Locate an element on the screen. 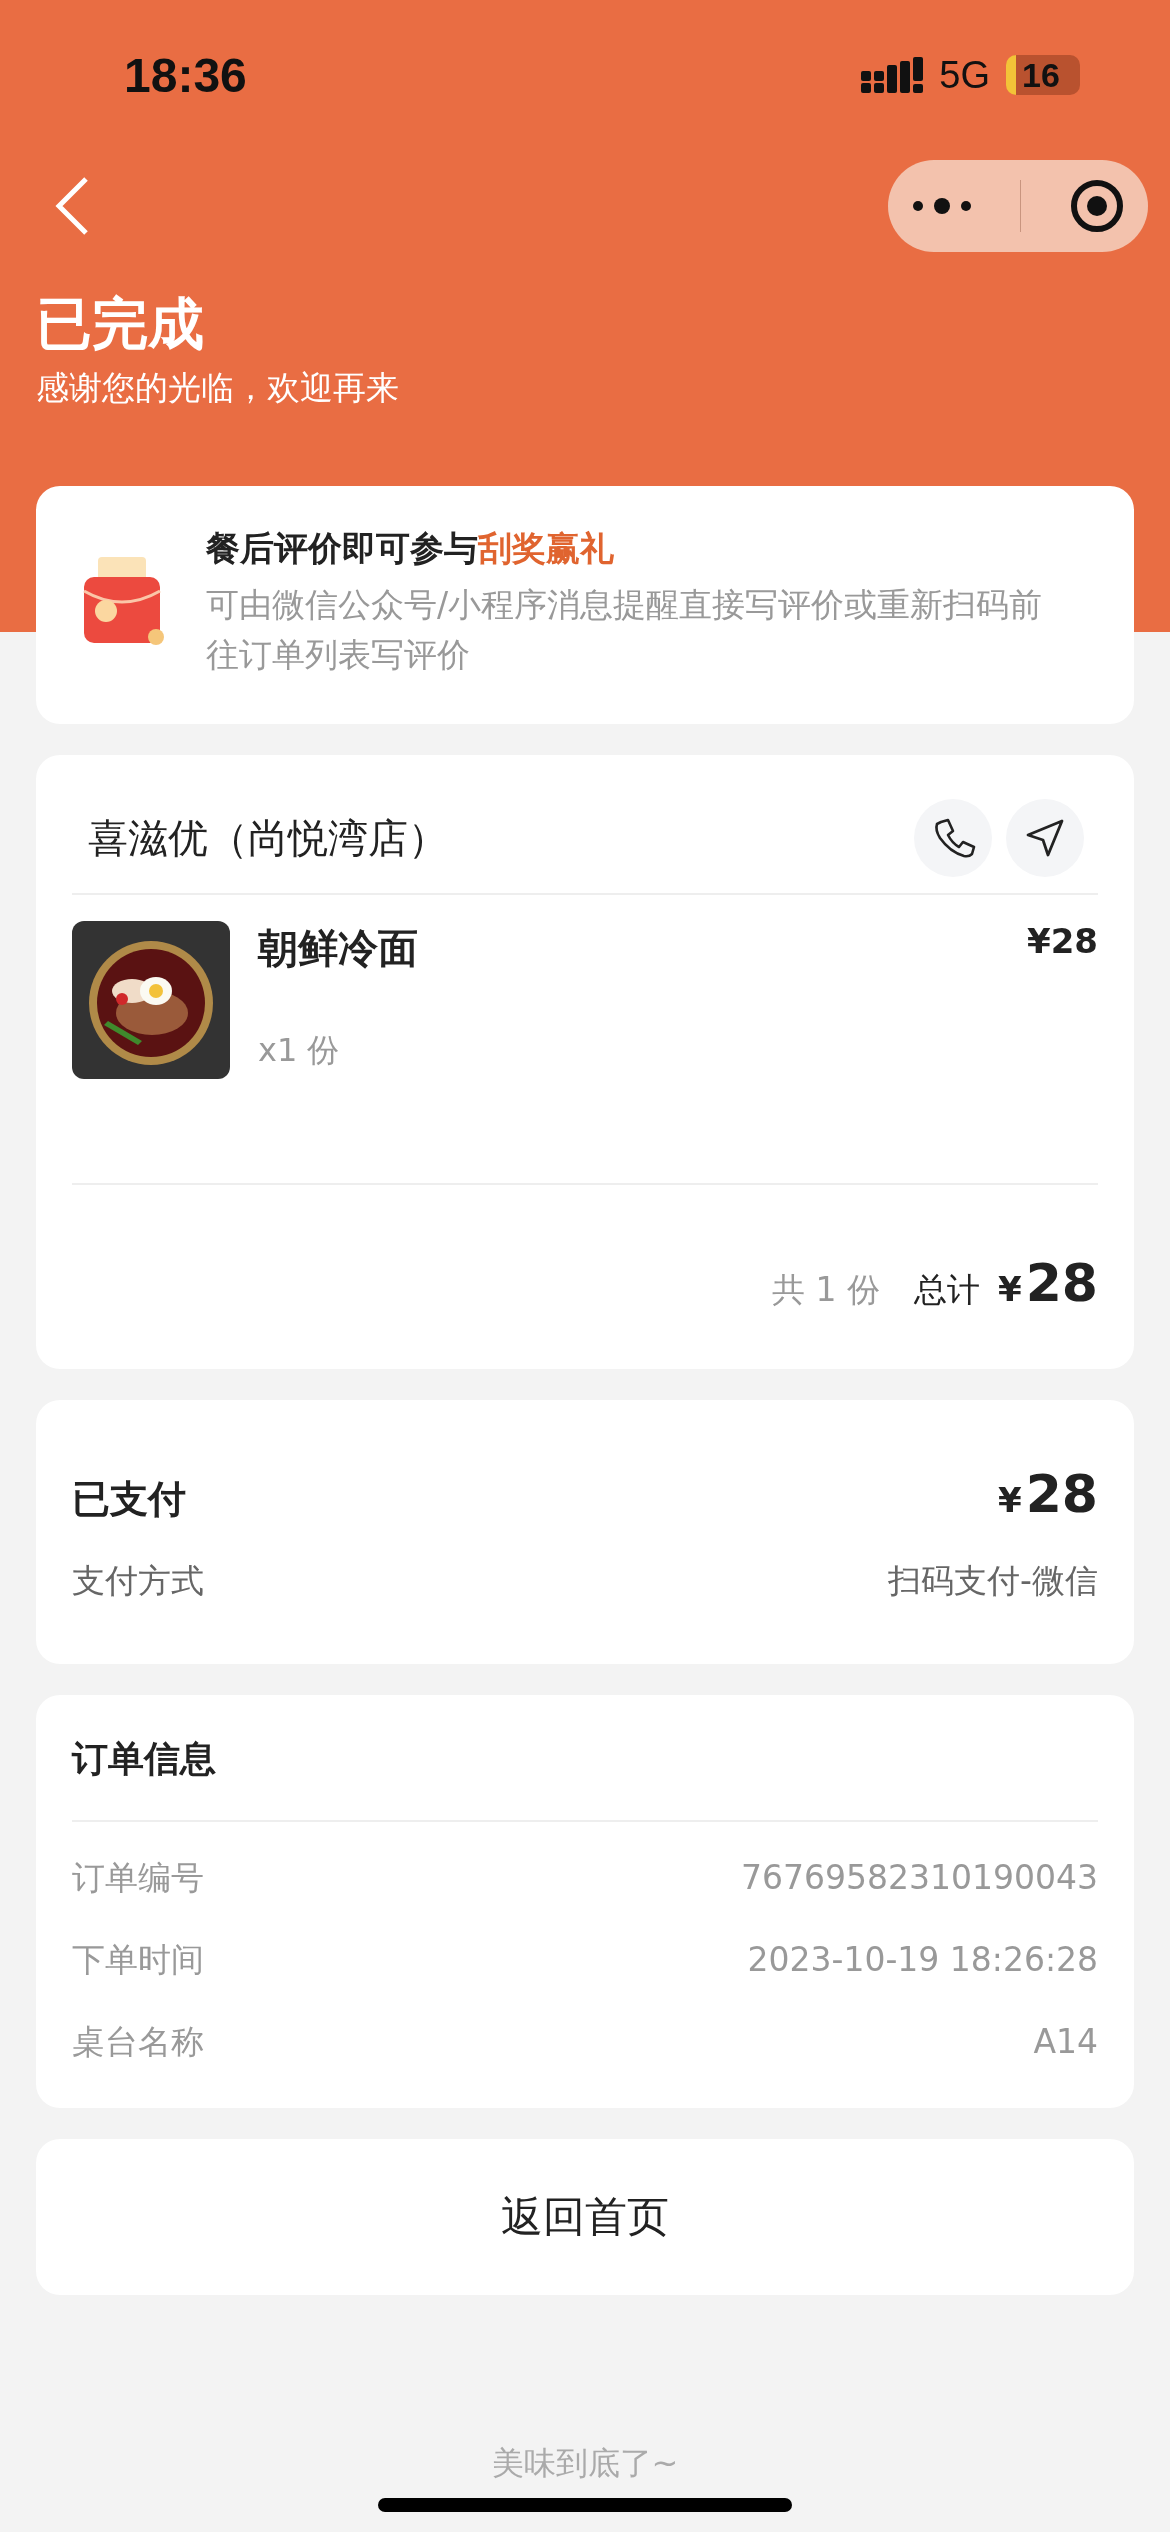 The width and height of the screenshot is (1170, 2532). info-value: 76769582310190043 is located at coordinates (919, 1878).